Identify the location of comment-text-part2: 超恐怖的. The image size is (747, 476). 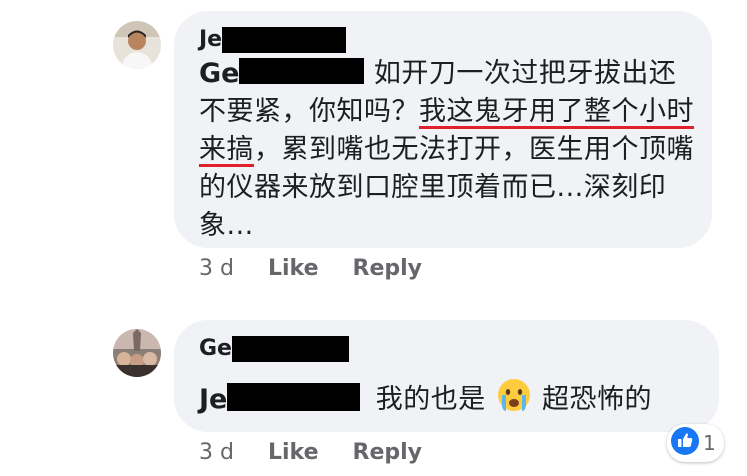
(596, 399).